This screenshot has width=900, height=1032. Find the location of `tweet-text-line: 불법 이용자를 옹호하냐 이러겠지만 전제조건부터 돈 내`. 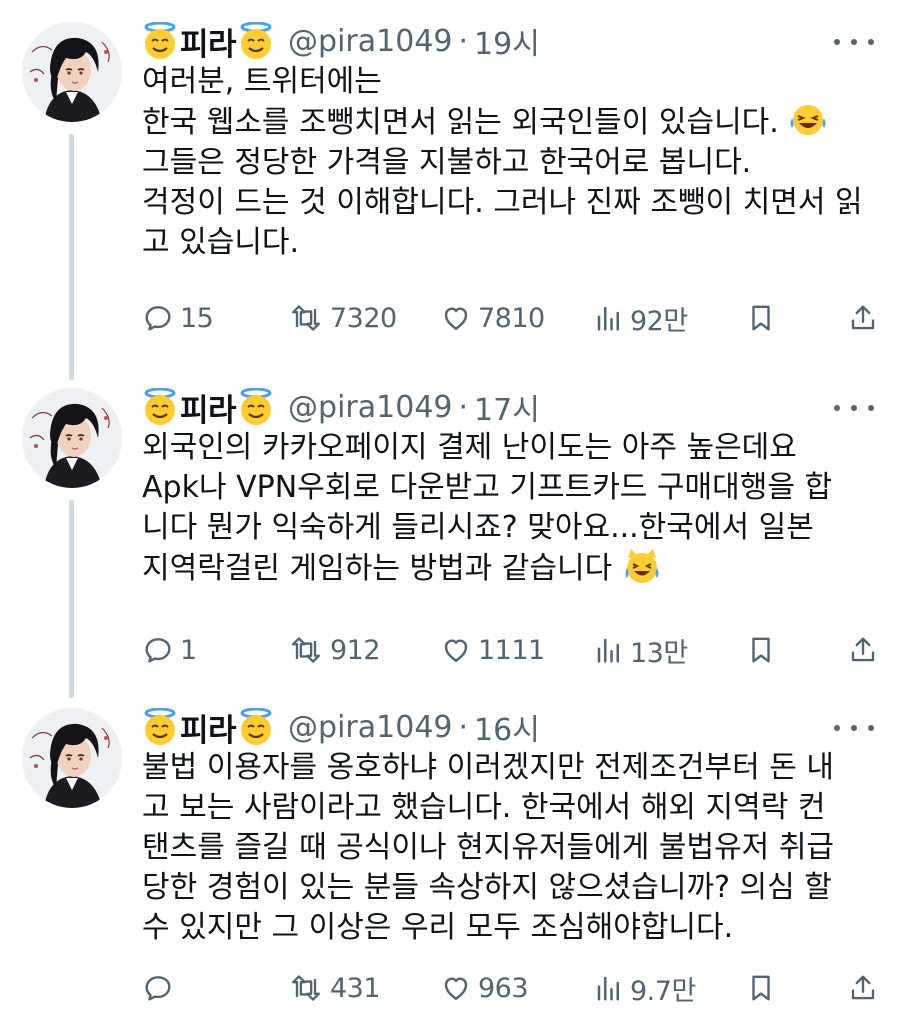

tweet-text-line: 불법 이용자를 옹호하냐 이러겠지만 전제조건부터 돈 내 is located at coordinates (488, 767).